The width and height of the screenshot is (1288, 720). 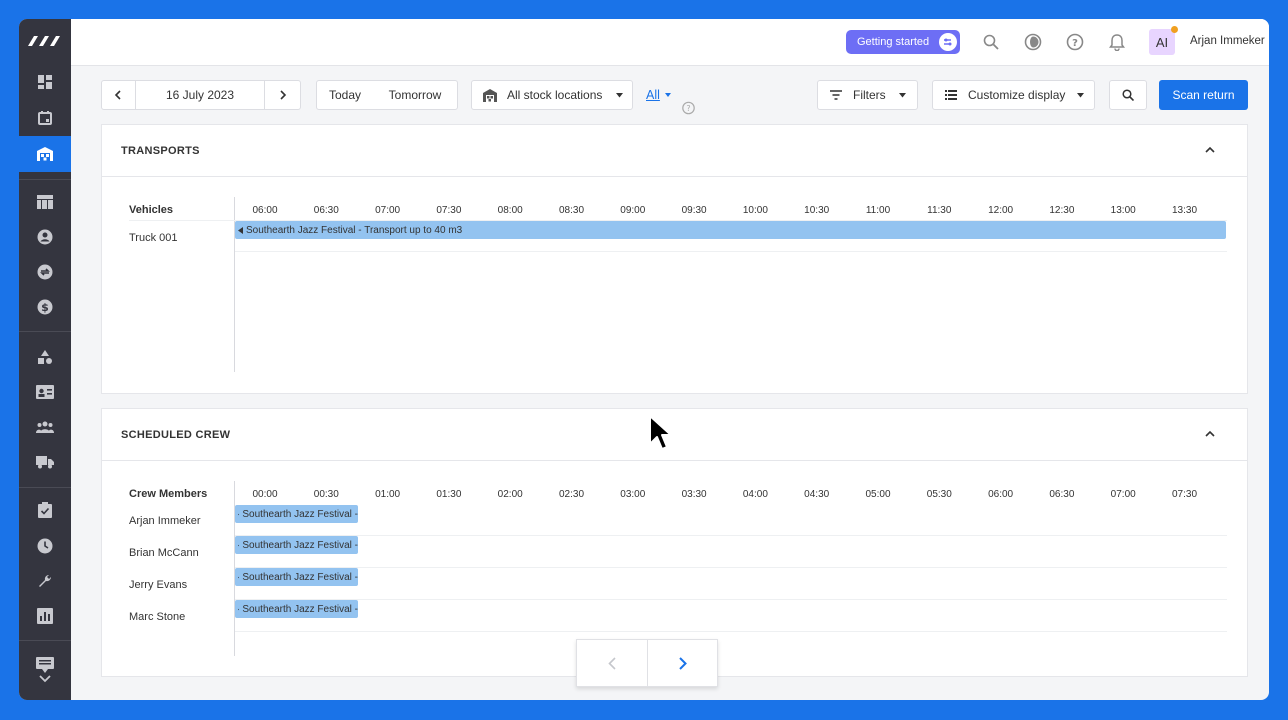 I want to click on time-label: 01:00, so click(x=388, y=494).